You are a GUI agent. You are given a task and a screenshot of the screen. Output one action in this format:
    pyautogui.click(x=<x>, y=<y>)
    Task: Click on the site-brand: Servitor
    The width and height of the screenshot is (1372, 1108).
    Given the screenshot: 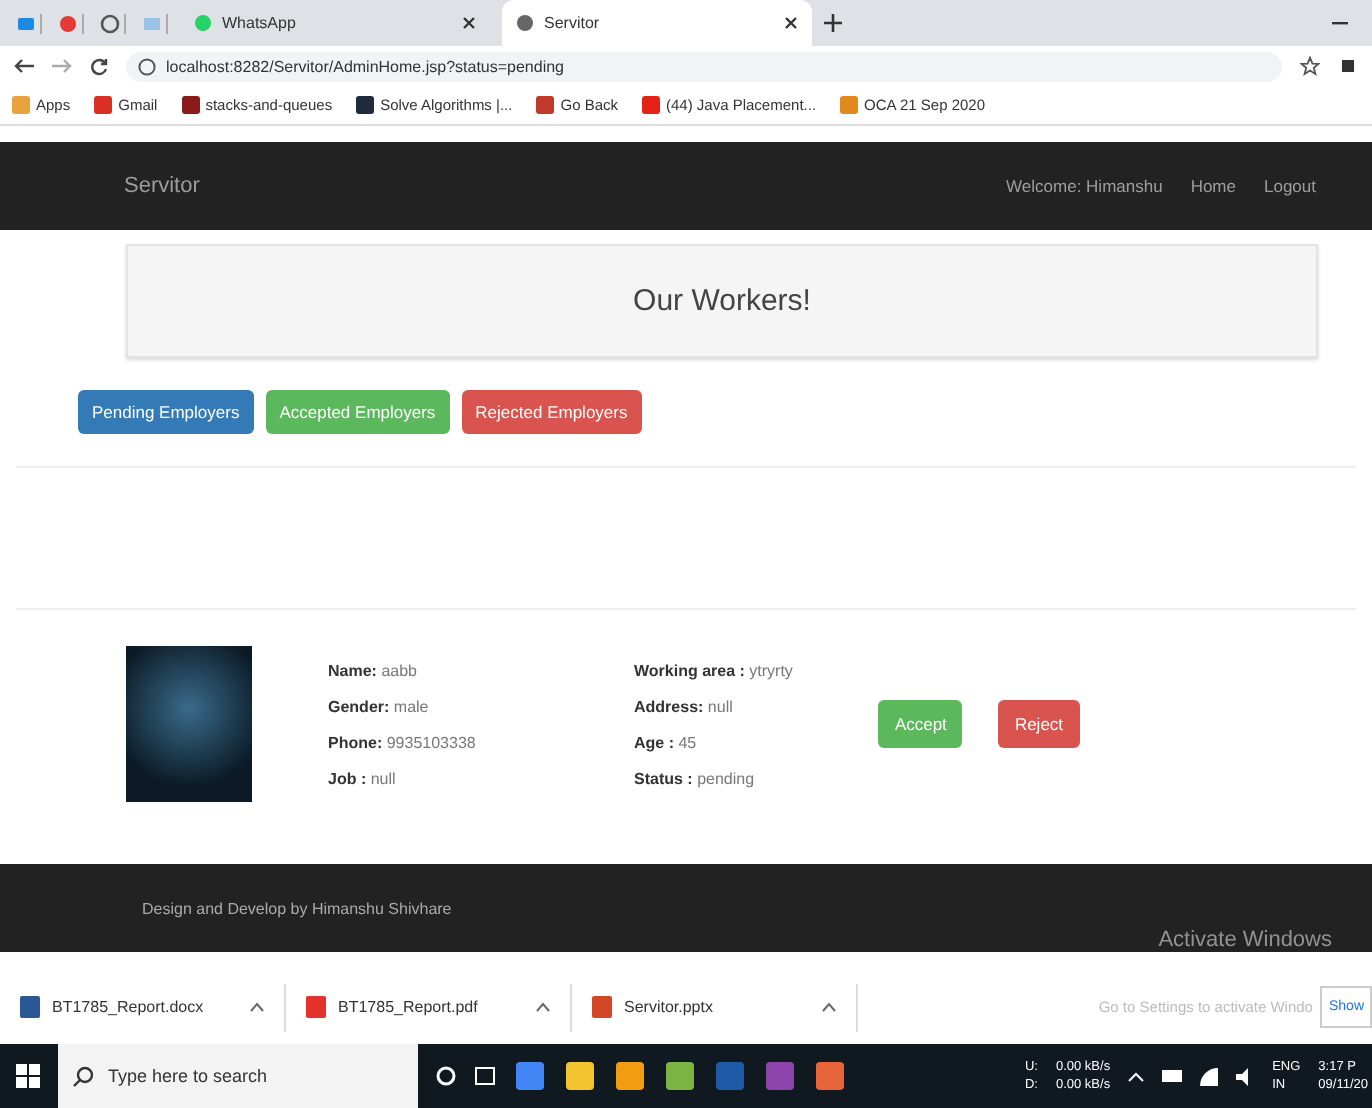 What is the action you would take?
    pyautogui.click(x=162, y=186)
    